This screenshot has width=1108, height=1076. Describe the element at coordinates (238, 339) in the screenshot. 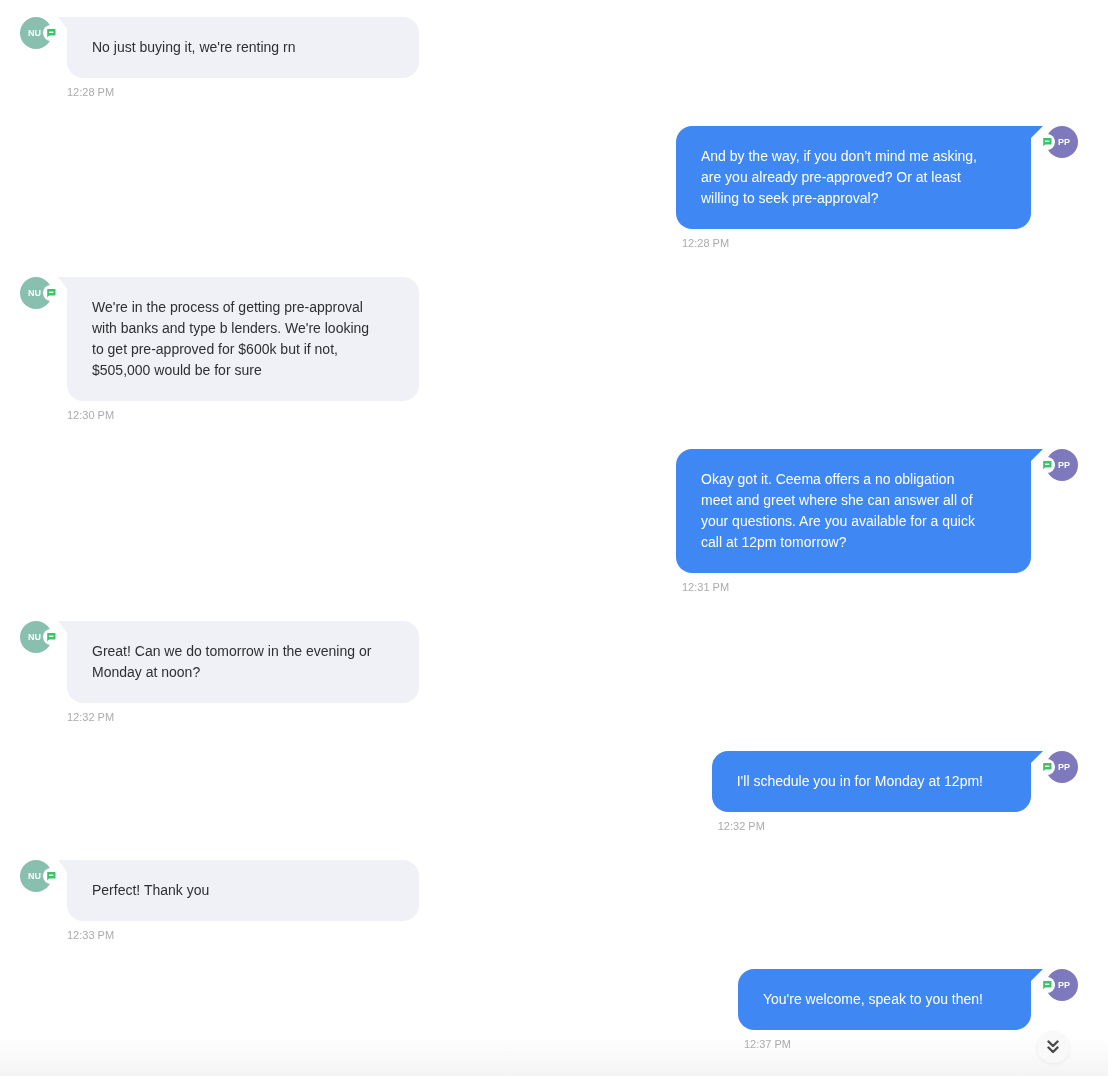

I see `message-bubble: We're in the process of getting pre-approval with banks and type b lenders. We're looking to get pre-approved for $600k but if not, $505,000 would be for sure` at that location.